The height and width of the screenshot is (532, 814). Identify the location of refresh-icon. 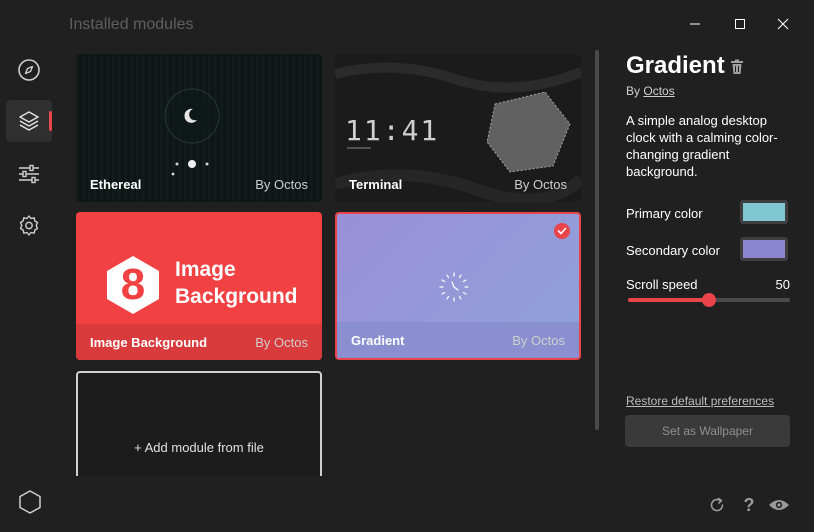
(717, 504).